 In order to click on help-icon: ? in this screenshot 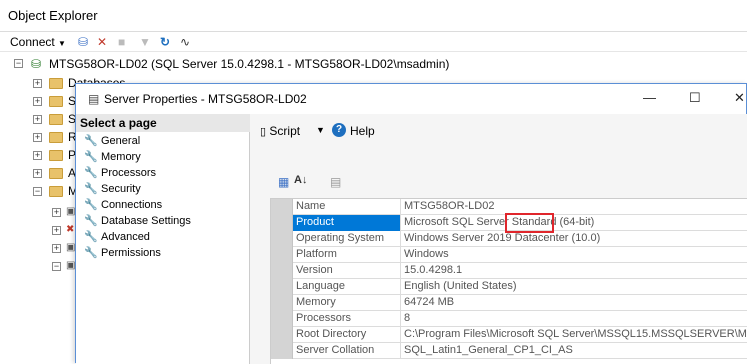, I will do `click(339, 130)`.